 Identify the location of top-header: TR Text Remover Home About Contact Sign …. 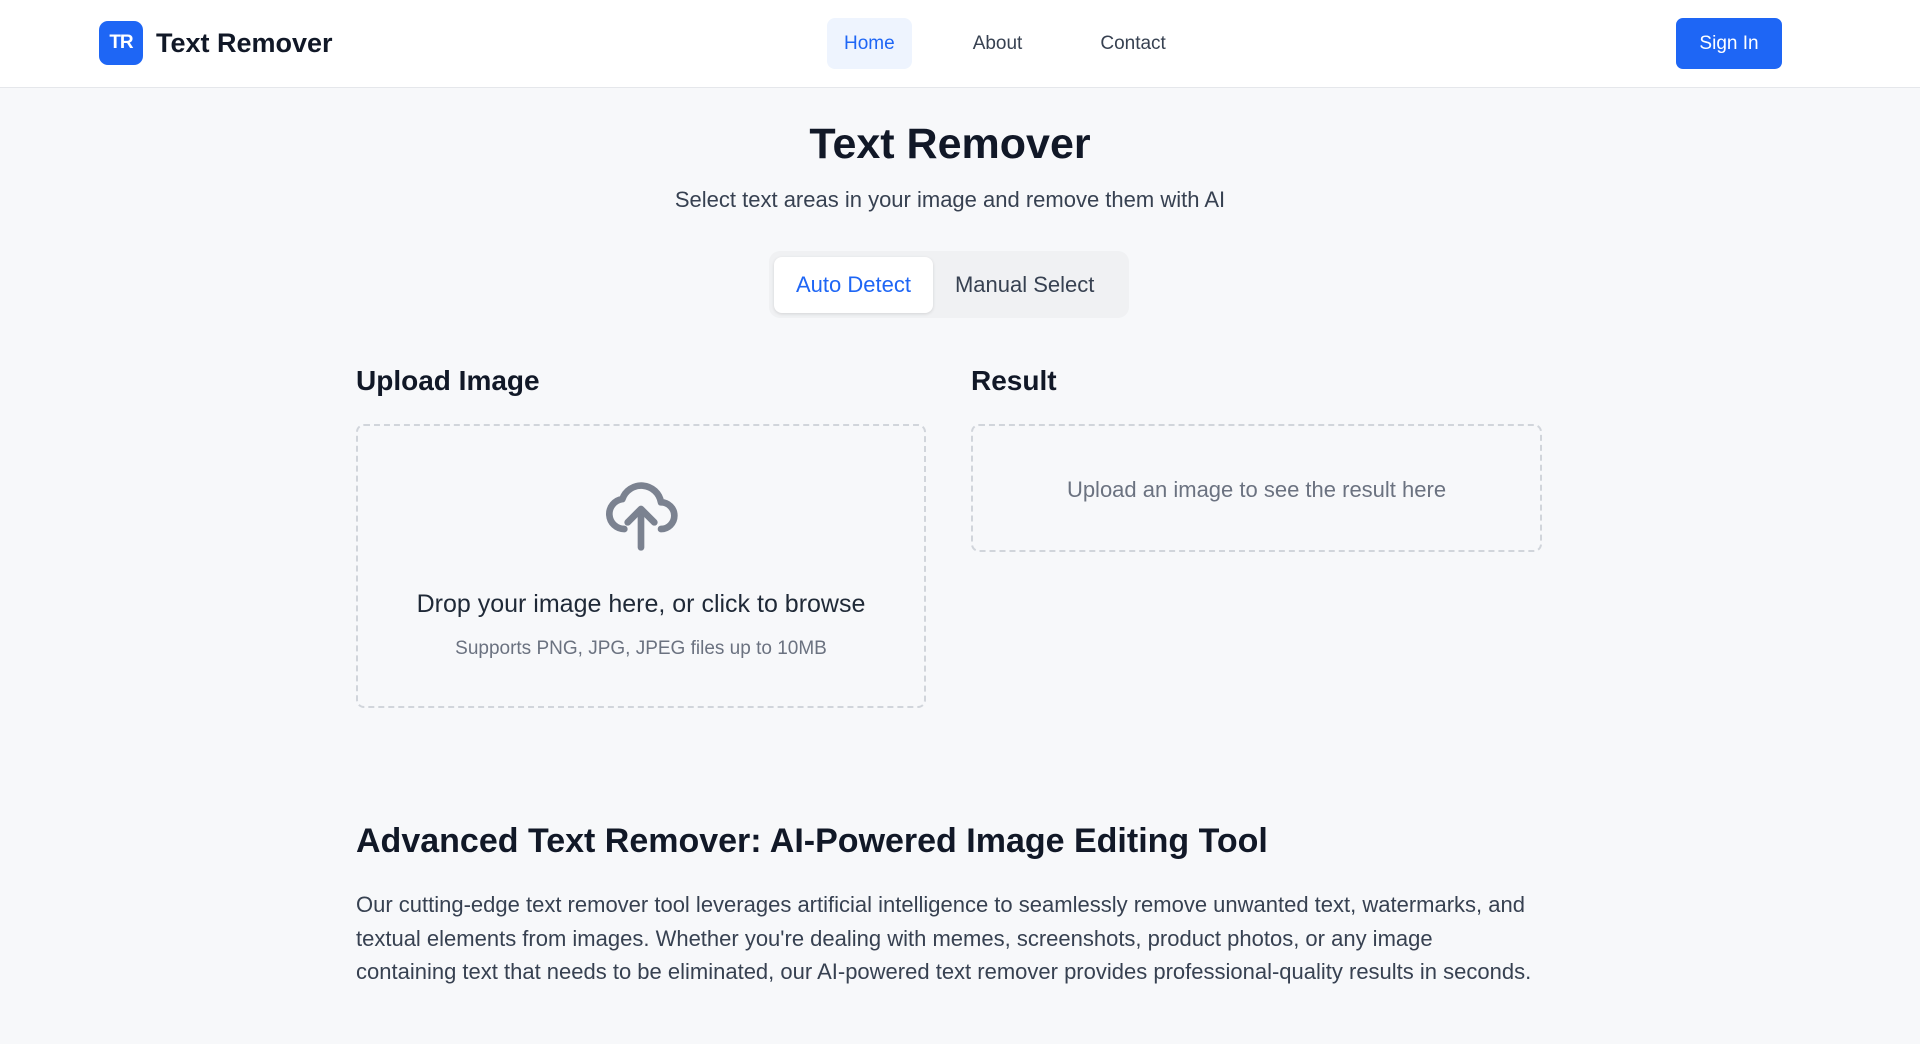
(960, 44).